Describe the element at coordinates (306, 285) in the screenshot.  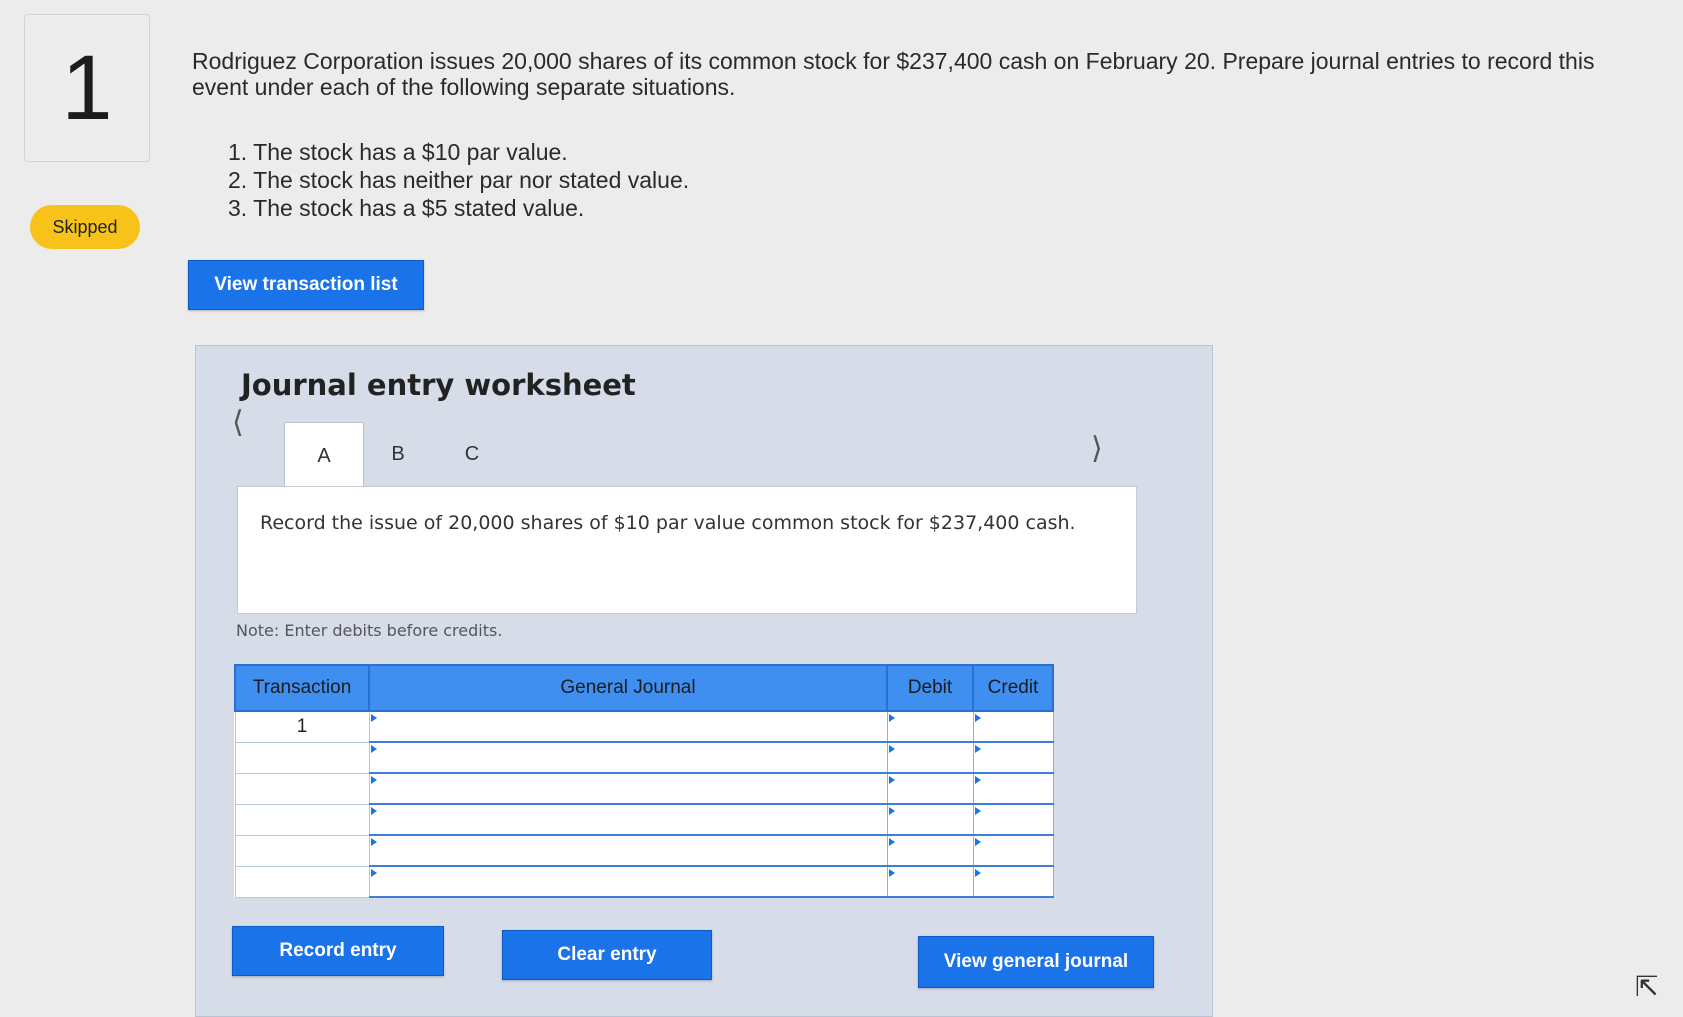
I see `view-transaction-list-button: View transaction list` at that location.